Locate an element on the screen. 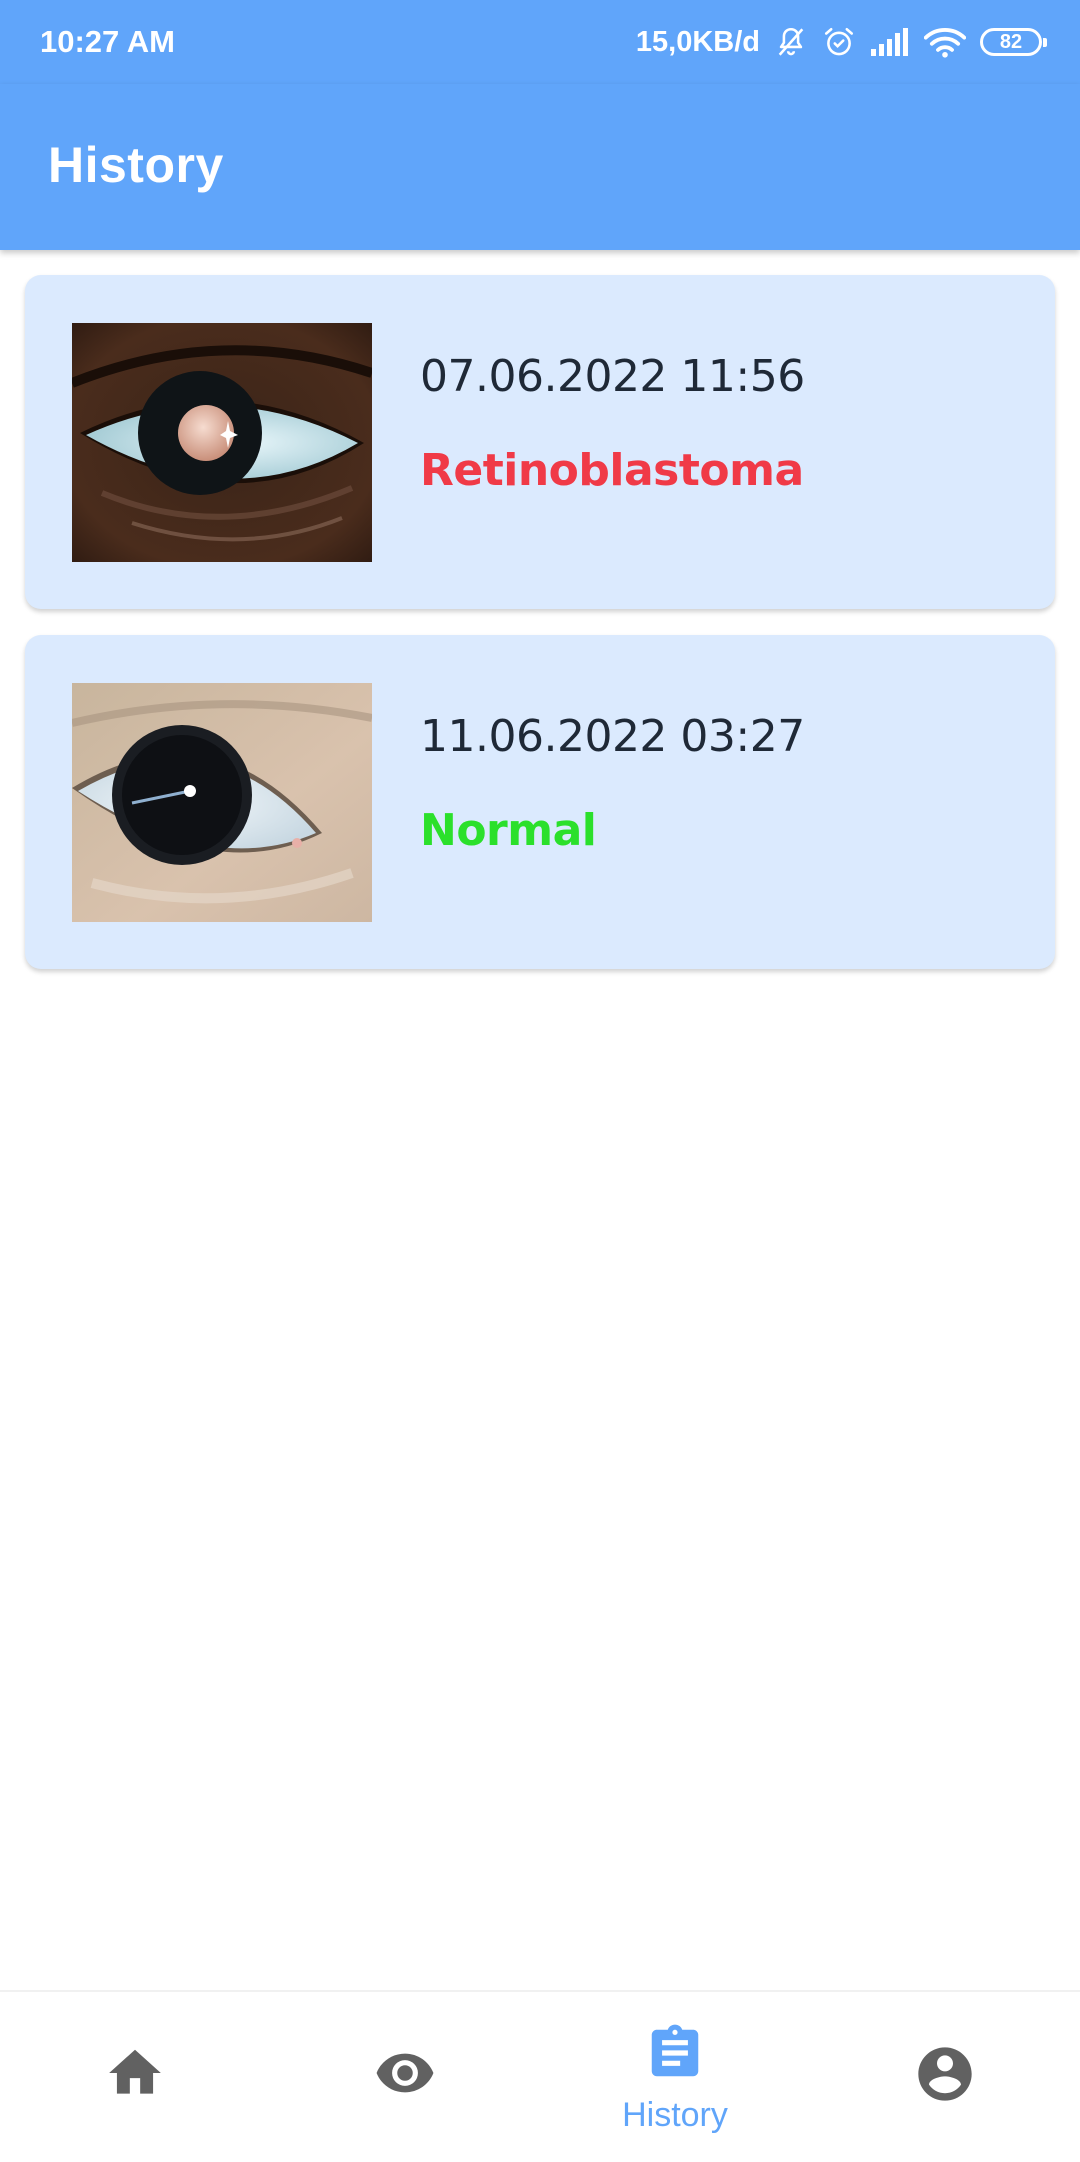  nav-scan is located at coordinates (405, 2077).